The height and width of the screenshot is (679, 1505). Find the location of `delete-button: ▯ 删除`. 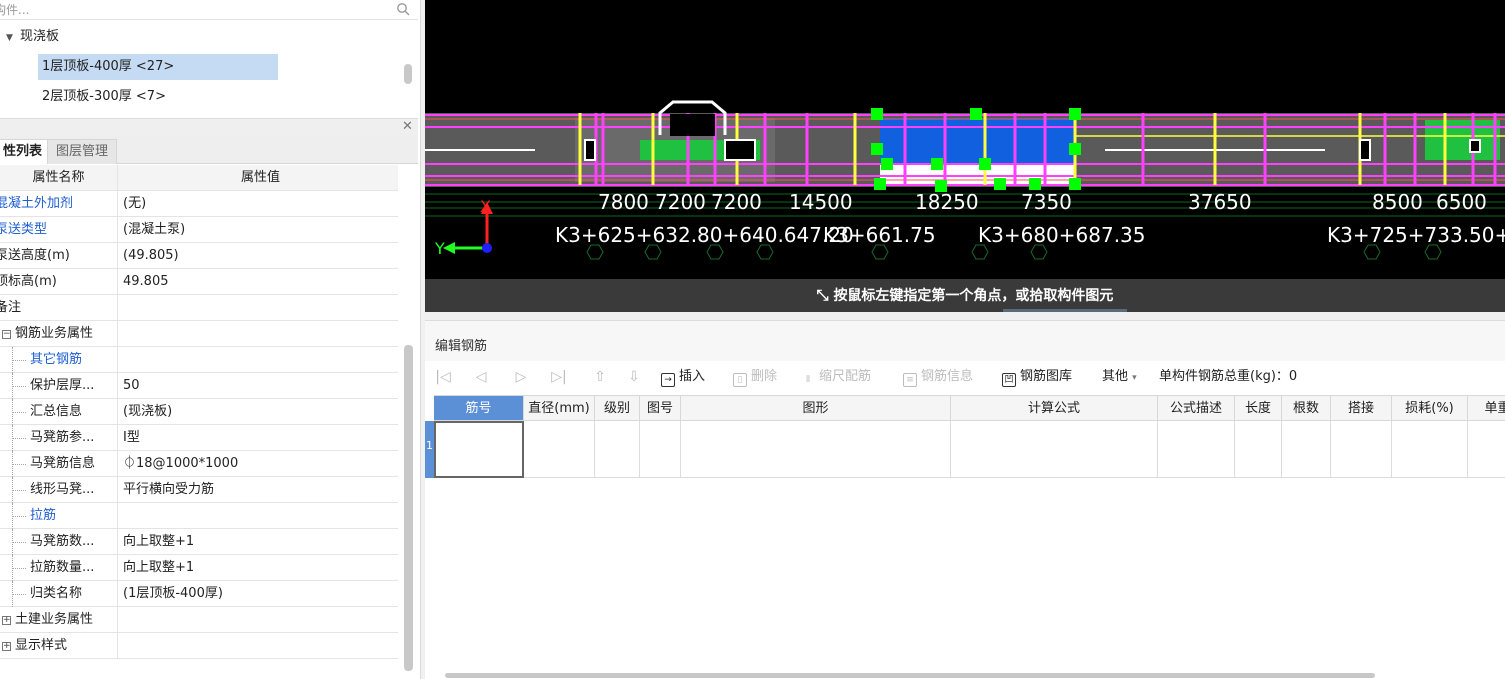

delete-button: ▯ 删除 is located at coordinates (755, 377).